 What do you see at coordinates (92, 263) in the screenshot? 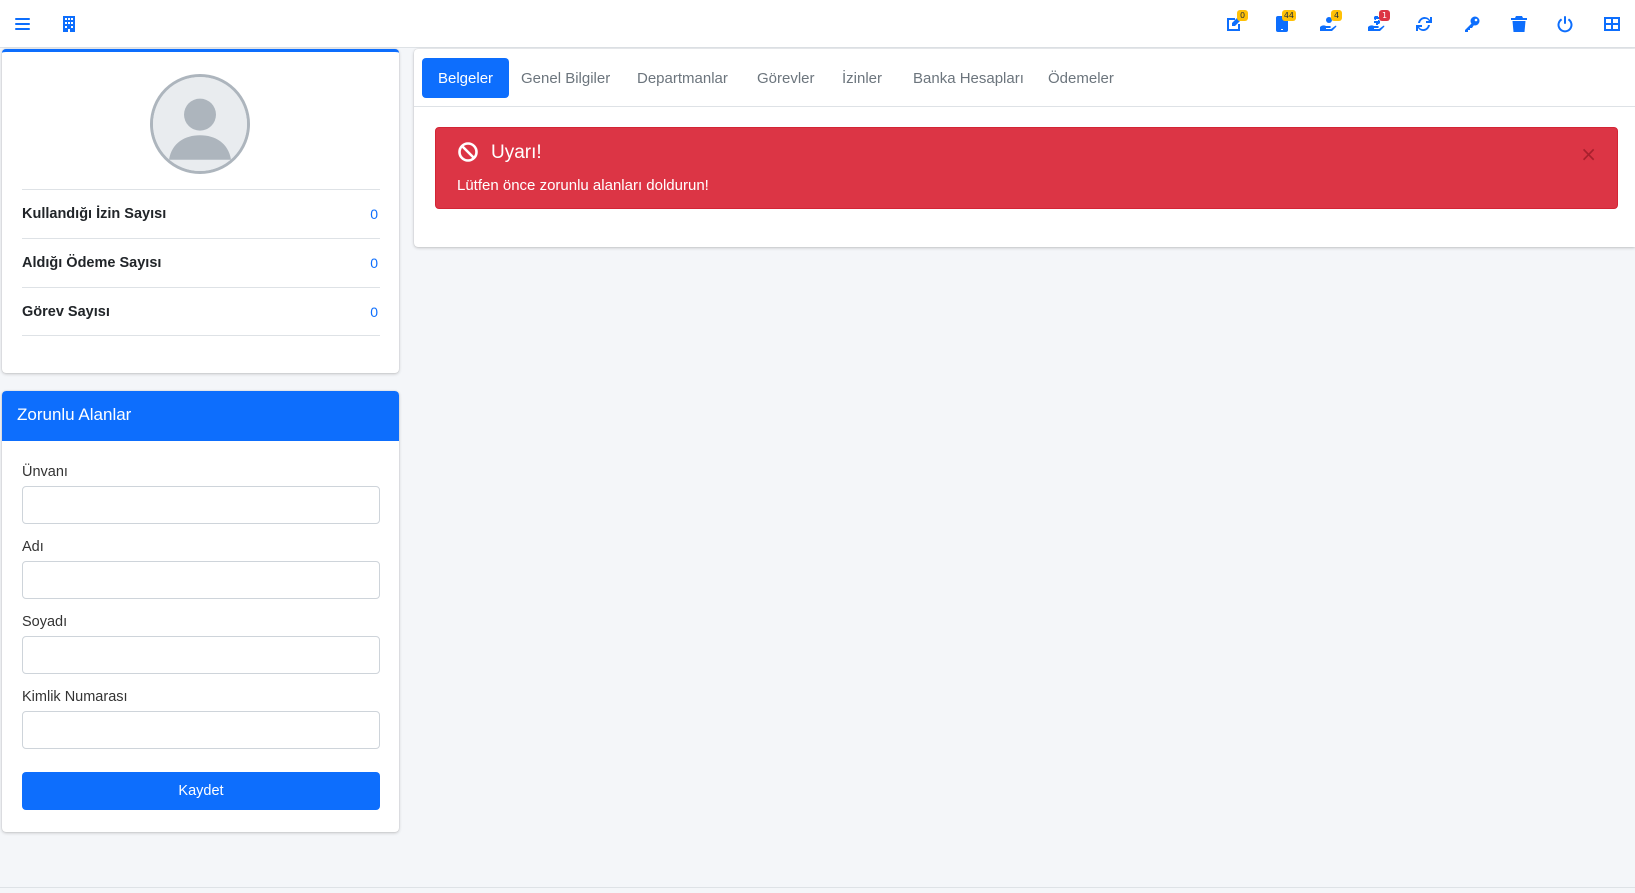
I see `stat-label: Aldığı Ödeme Sayısı` at bounding box center [92, 263].